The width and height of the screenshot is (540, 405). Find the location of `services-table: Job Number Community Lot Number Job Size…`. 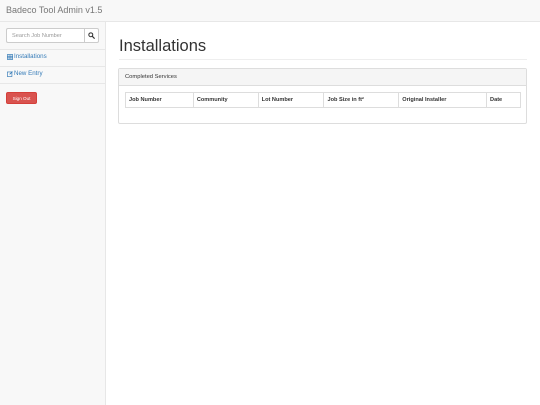

services-table: Job Number Community Lot Number Job Size… is located at coordinates (323, 100).